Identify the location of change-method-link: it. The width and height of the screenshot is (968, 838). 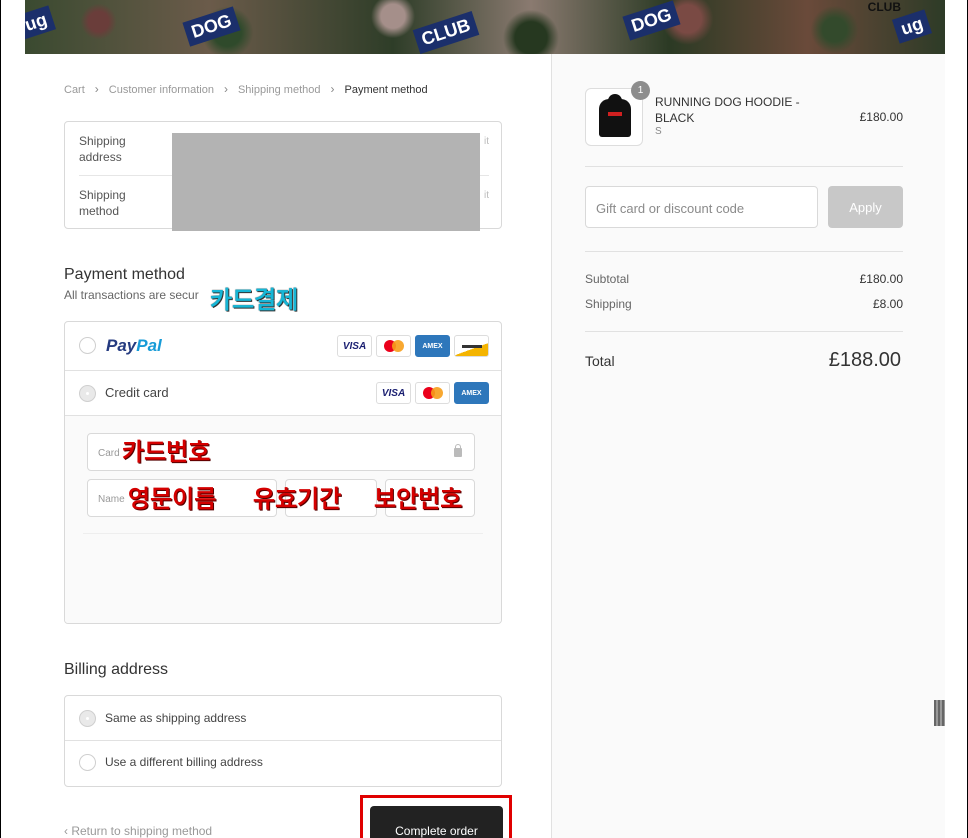
(486, 196).